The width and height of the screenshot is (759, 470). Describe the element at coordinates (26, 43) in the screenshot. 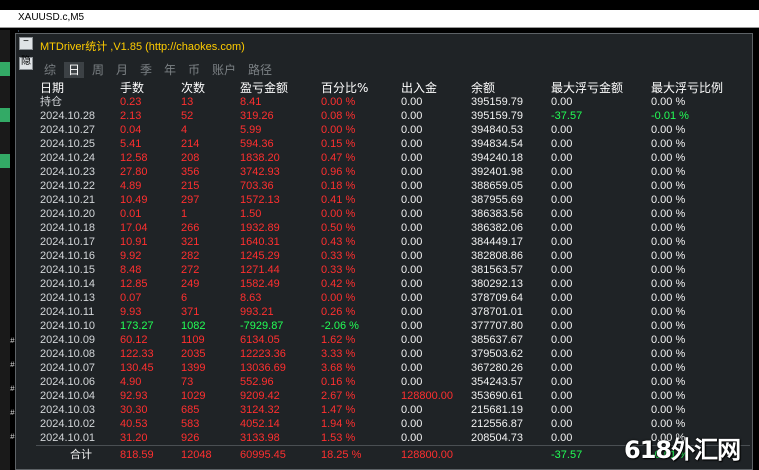

I see `minimize-button: −` at that location.